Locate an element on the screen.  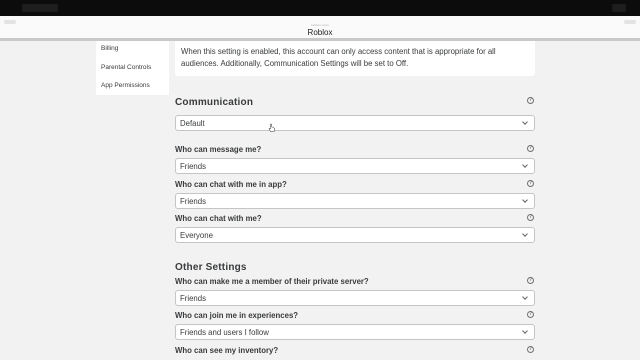
blurred-top-control is located at coordinates (619, 8).